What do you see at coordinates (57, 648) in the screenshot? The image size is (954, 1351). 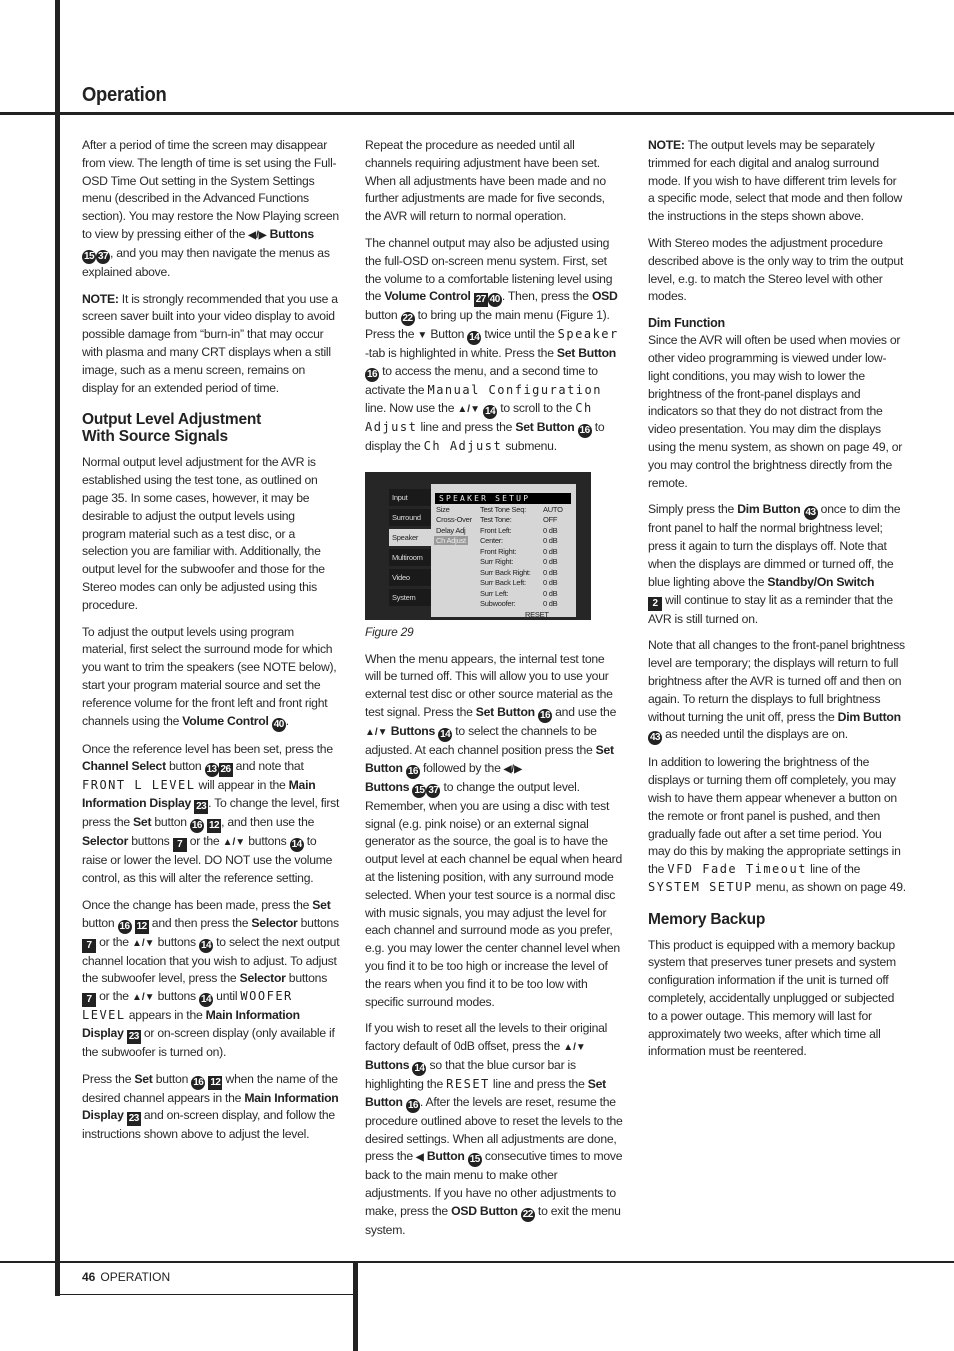 I see `left-margin-bar` at bounding box center [57, 648].